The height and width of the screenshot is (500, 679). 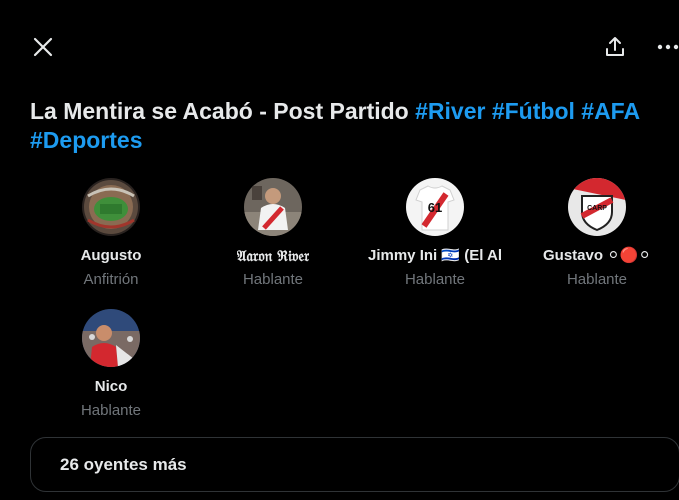 I want to click on hashtag-link: #AFA, so click(x=610, y=111).